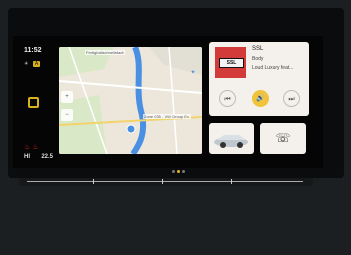 The height and width of the screenshot is (255, 351). I want to click on seat-heat-right-icon: ♨, so click(35, 147).